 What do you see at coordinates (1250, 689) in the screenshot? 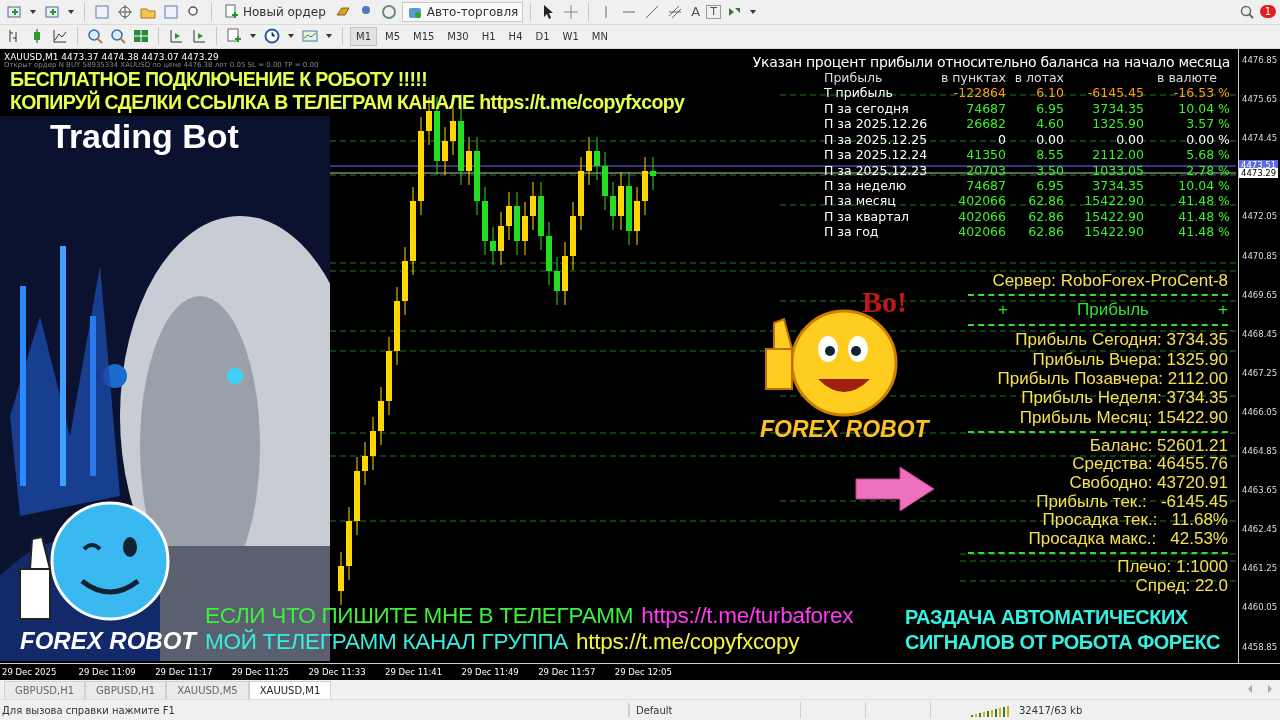
I see `scroll-left-icon` at bounding box center [1250, 689].